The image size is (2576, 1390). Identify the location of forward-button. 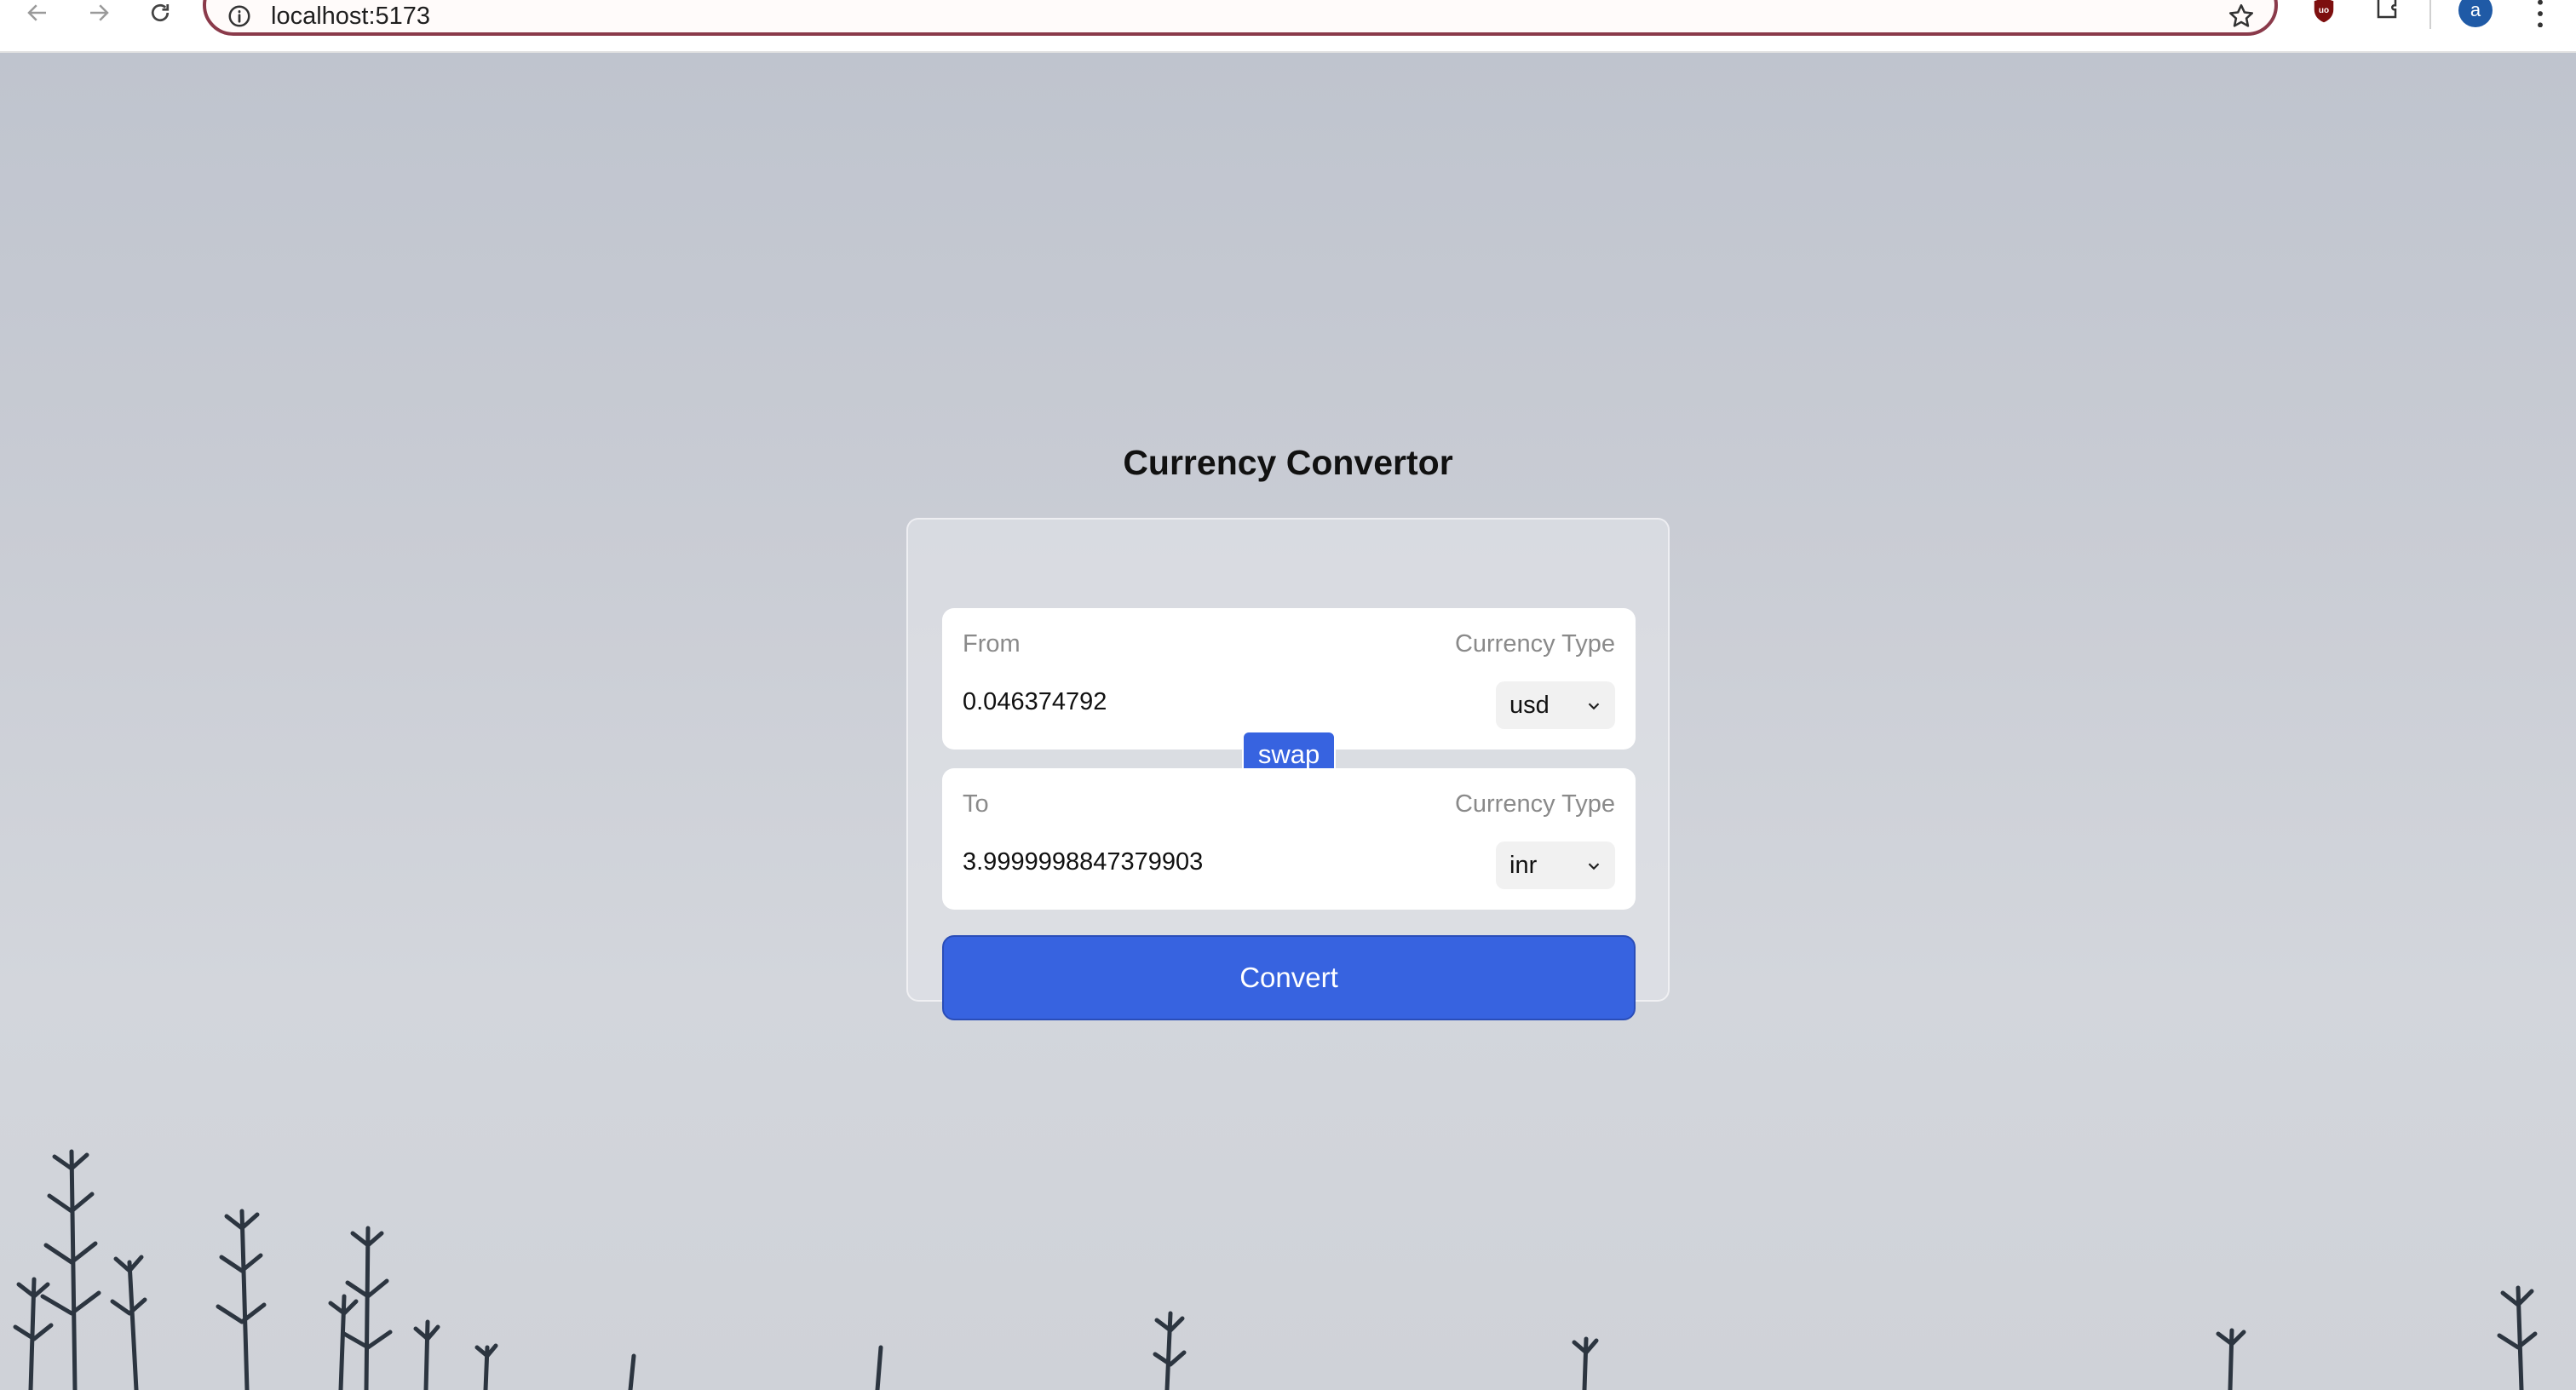
(99, 13).